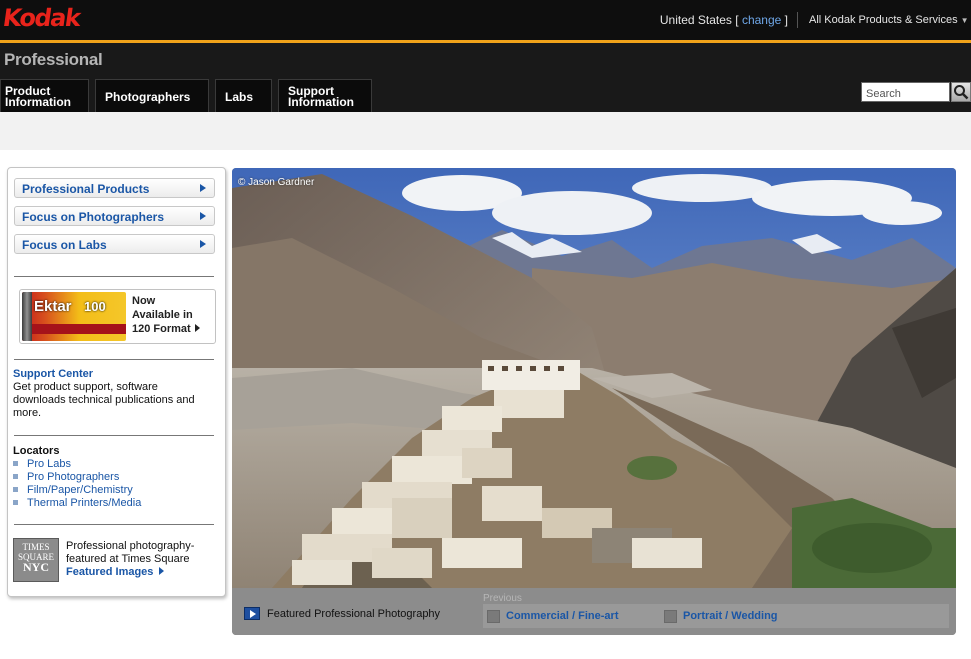 This screenshot has width=971, height=659. Describe the element at coordinates (161, 329) in the screenshot. I see `promo-line: 120 Format` at that location.